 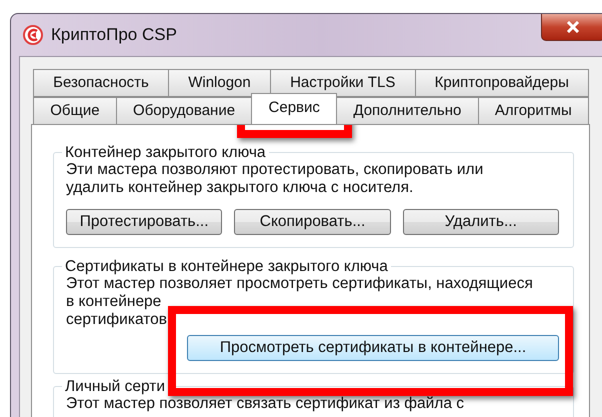 I want to click on description-text: удалить контейнер закрытого ключа с носителя., so click(x=240, y=188).